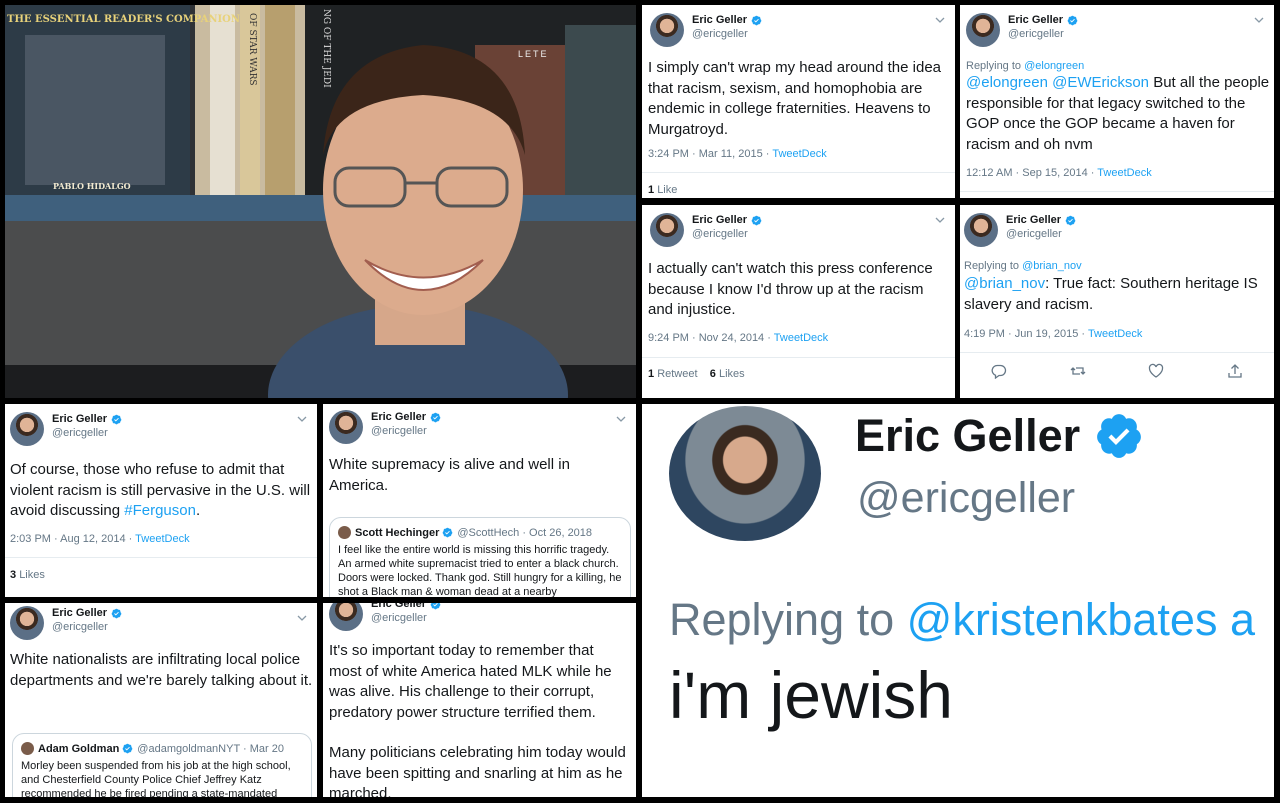 The width and height of the screenshot is (1280, 803). I want to click on tweet-stats: 1 Like, so click(662, 190).